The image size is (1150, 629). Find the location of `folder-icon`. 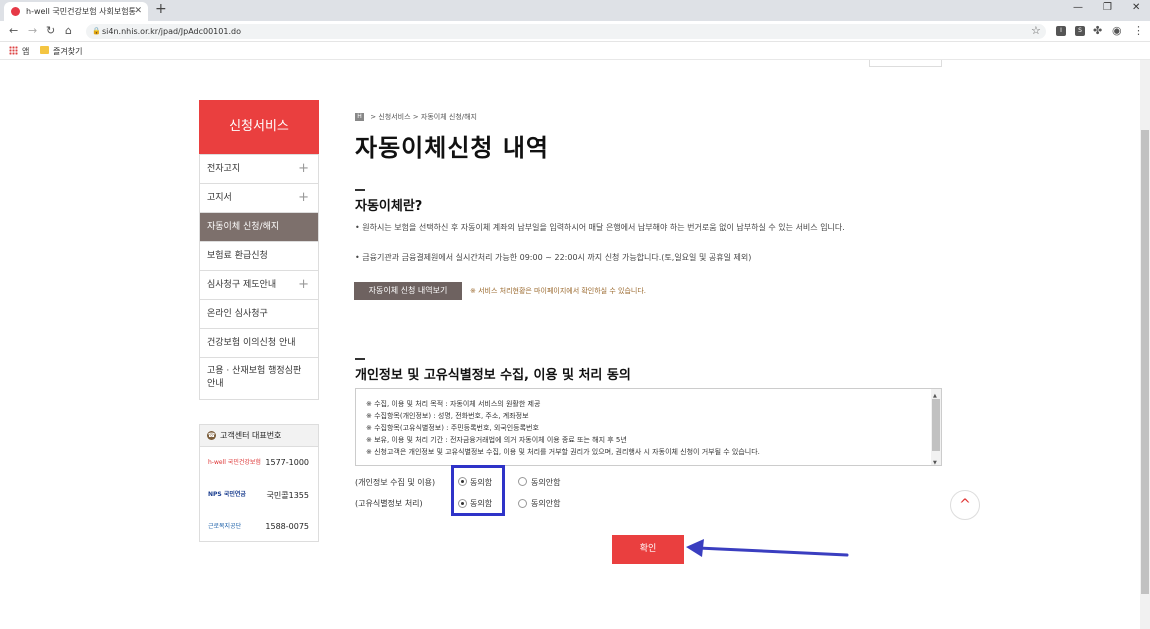

folder-icon is located at coordinates (44, 50).